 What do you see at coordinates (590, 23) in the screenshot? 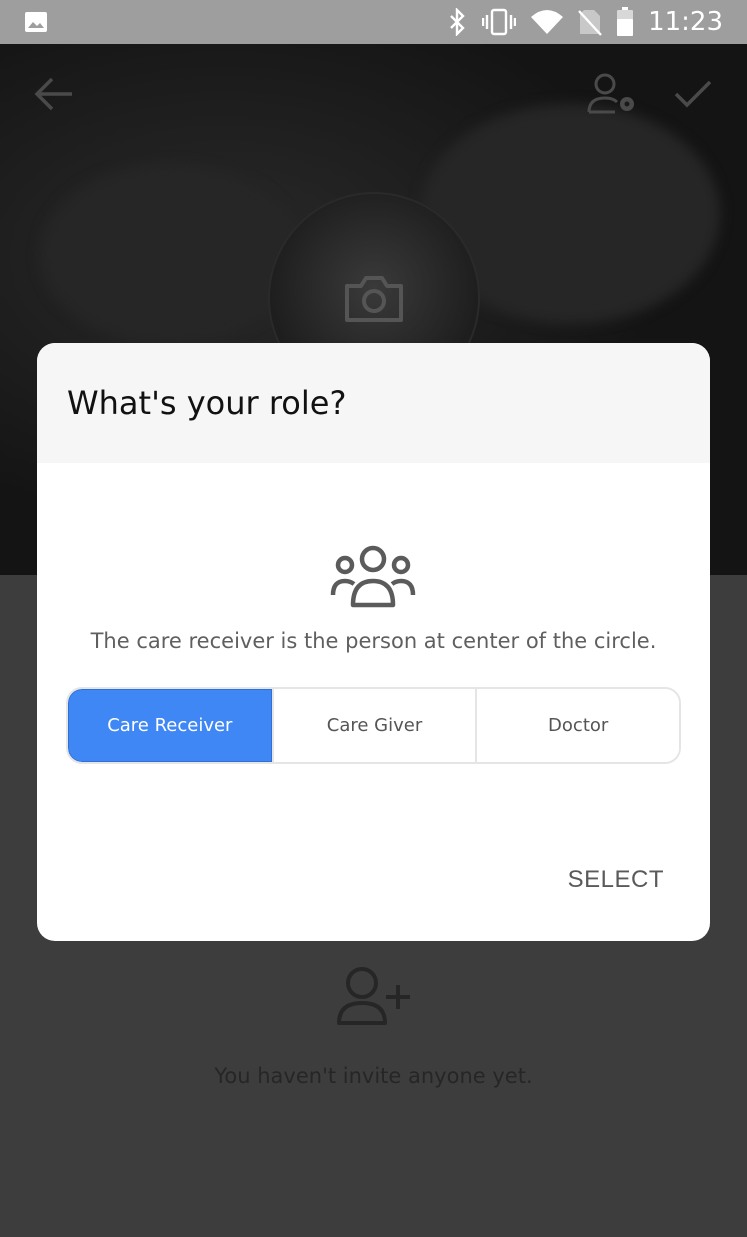
I see `no-sim-icon` at bounding box center [590, 23].